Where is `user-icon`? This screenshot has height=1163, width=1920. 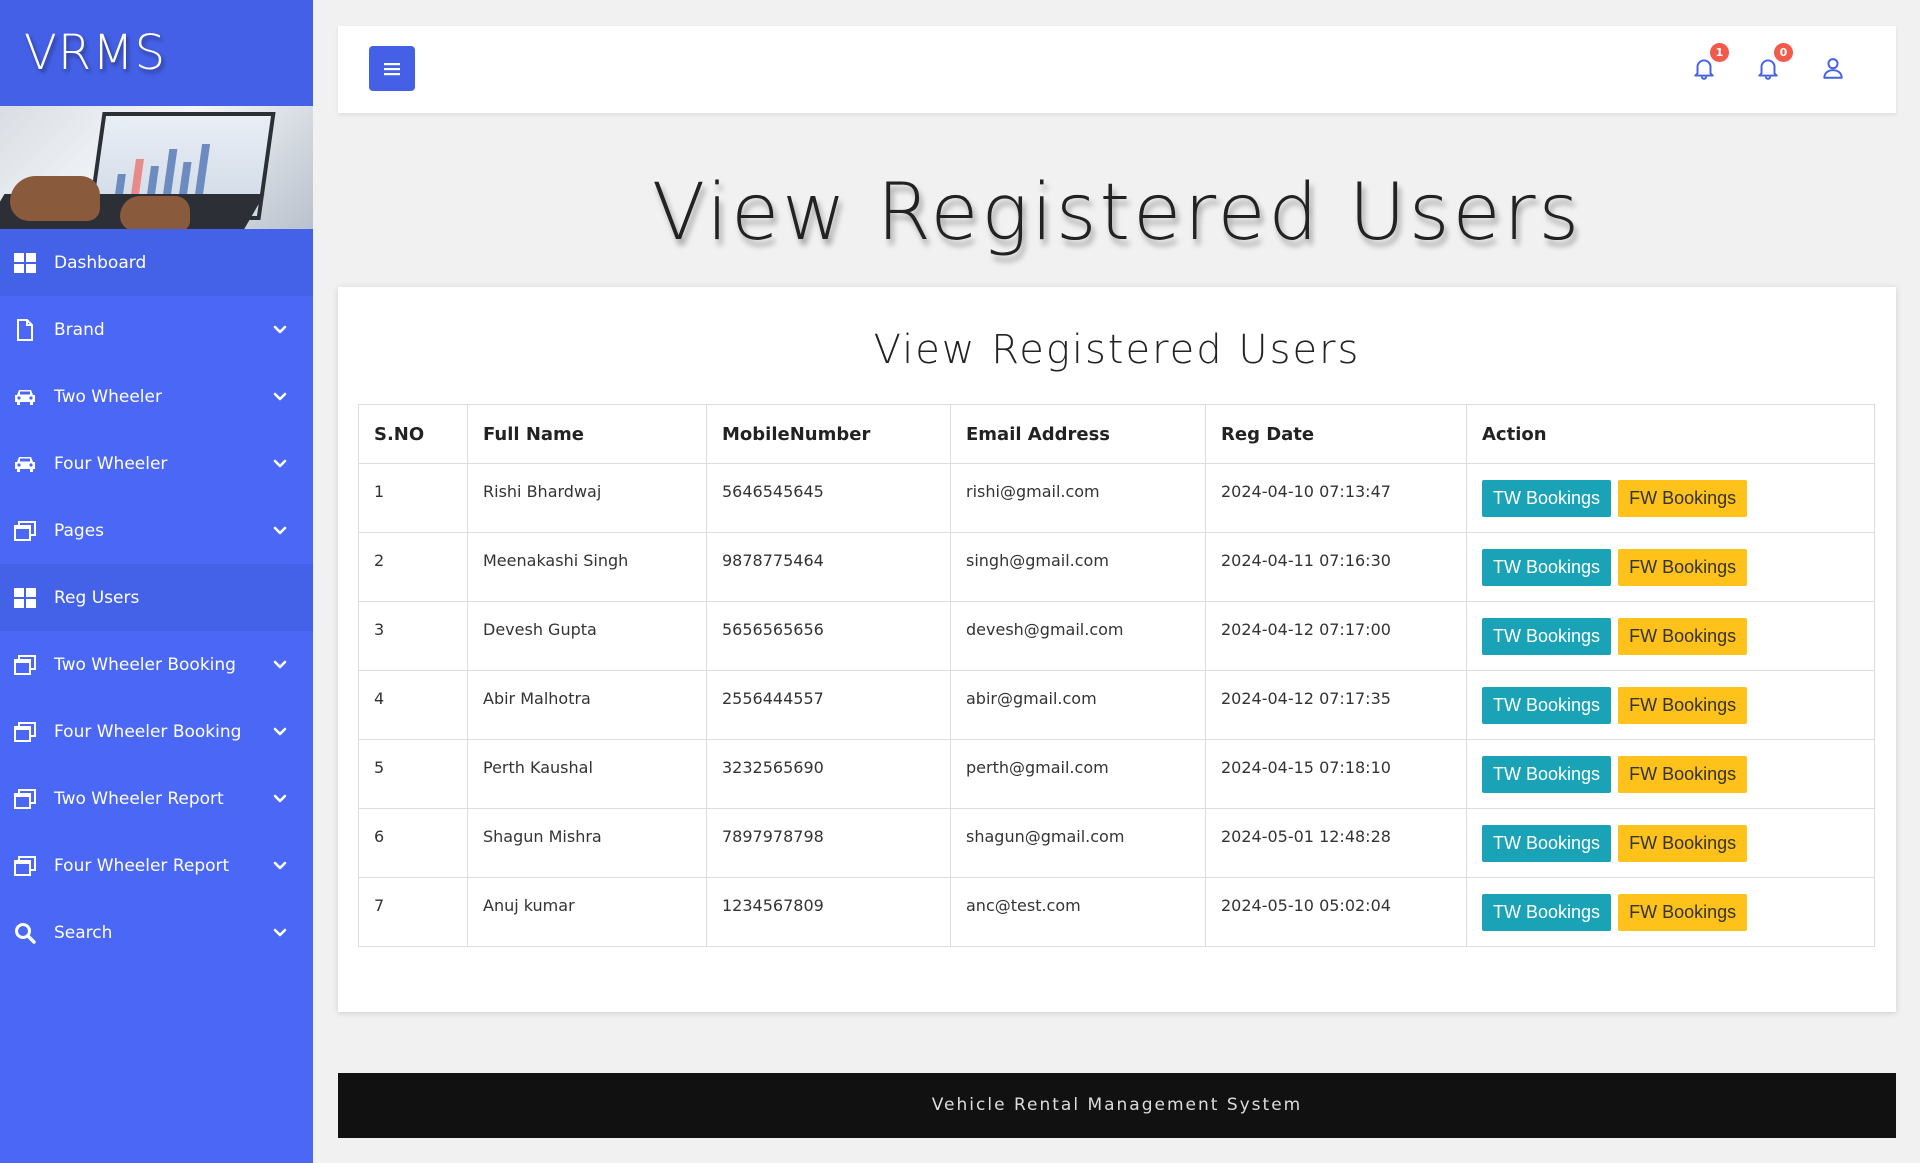 user-icon is located at coordinates (1833, 68).